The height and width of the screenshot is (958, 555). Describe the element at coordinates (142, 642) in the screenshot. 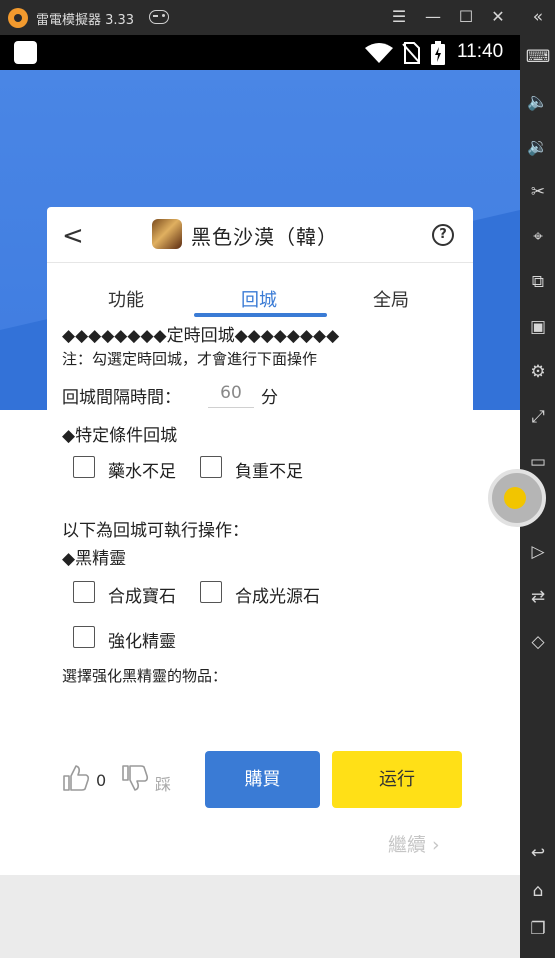

I see `label-enhance-spirit: 強化精靈` at that location.